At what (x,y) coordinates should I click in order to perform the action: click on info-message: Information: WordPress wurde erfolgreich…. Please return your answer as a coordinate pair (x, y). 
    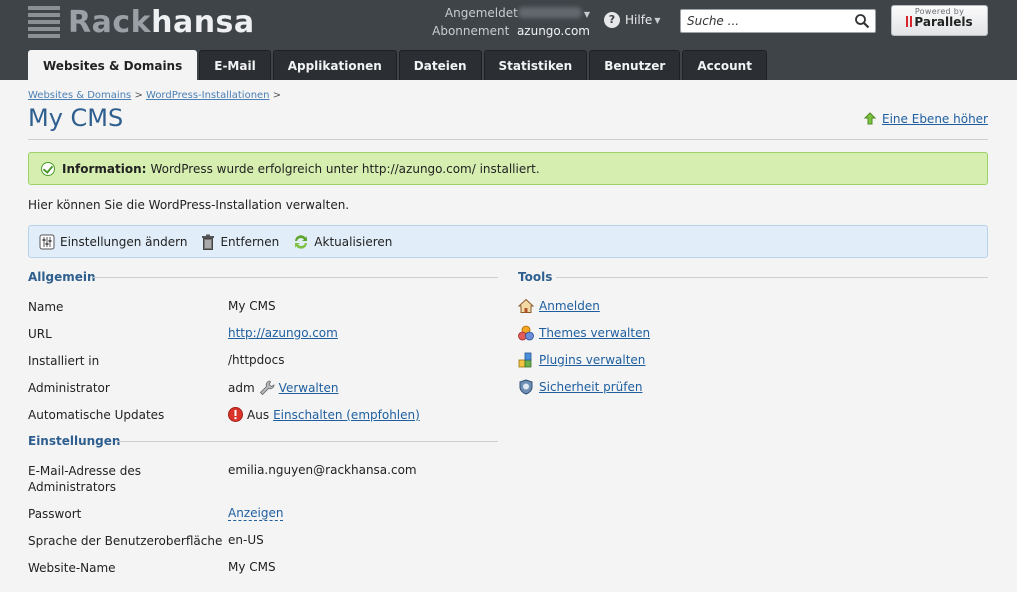
    Looking at the image, I should click on (508, 168).